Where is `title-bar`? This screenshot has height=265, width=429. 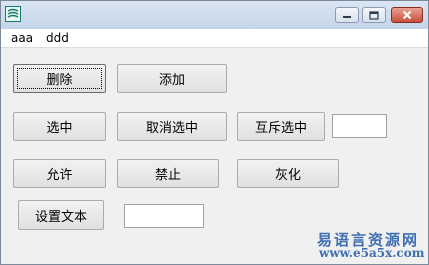 title-bar is located at coordinates (214, 15).